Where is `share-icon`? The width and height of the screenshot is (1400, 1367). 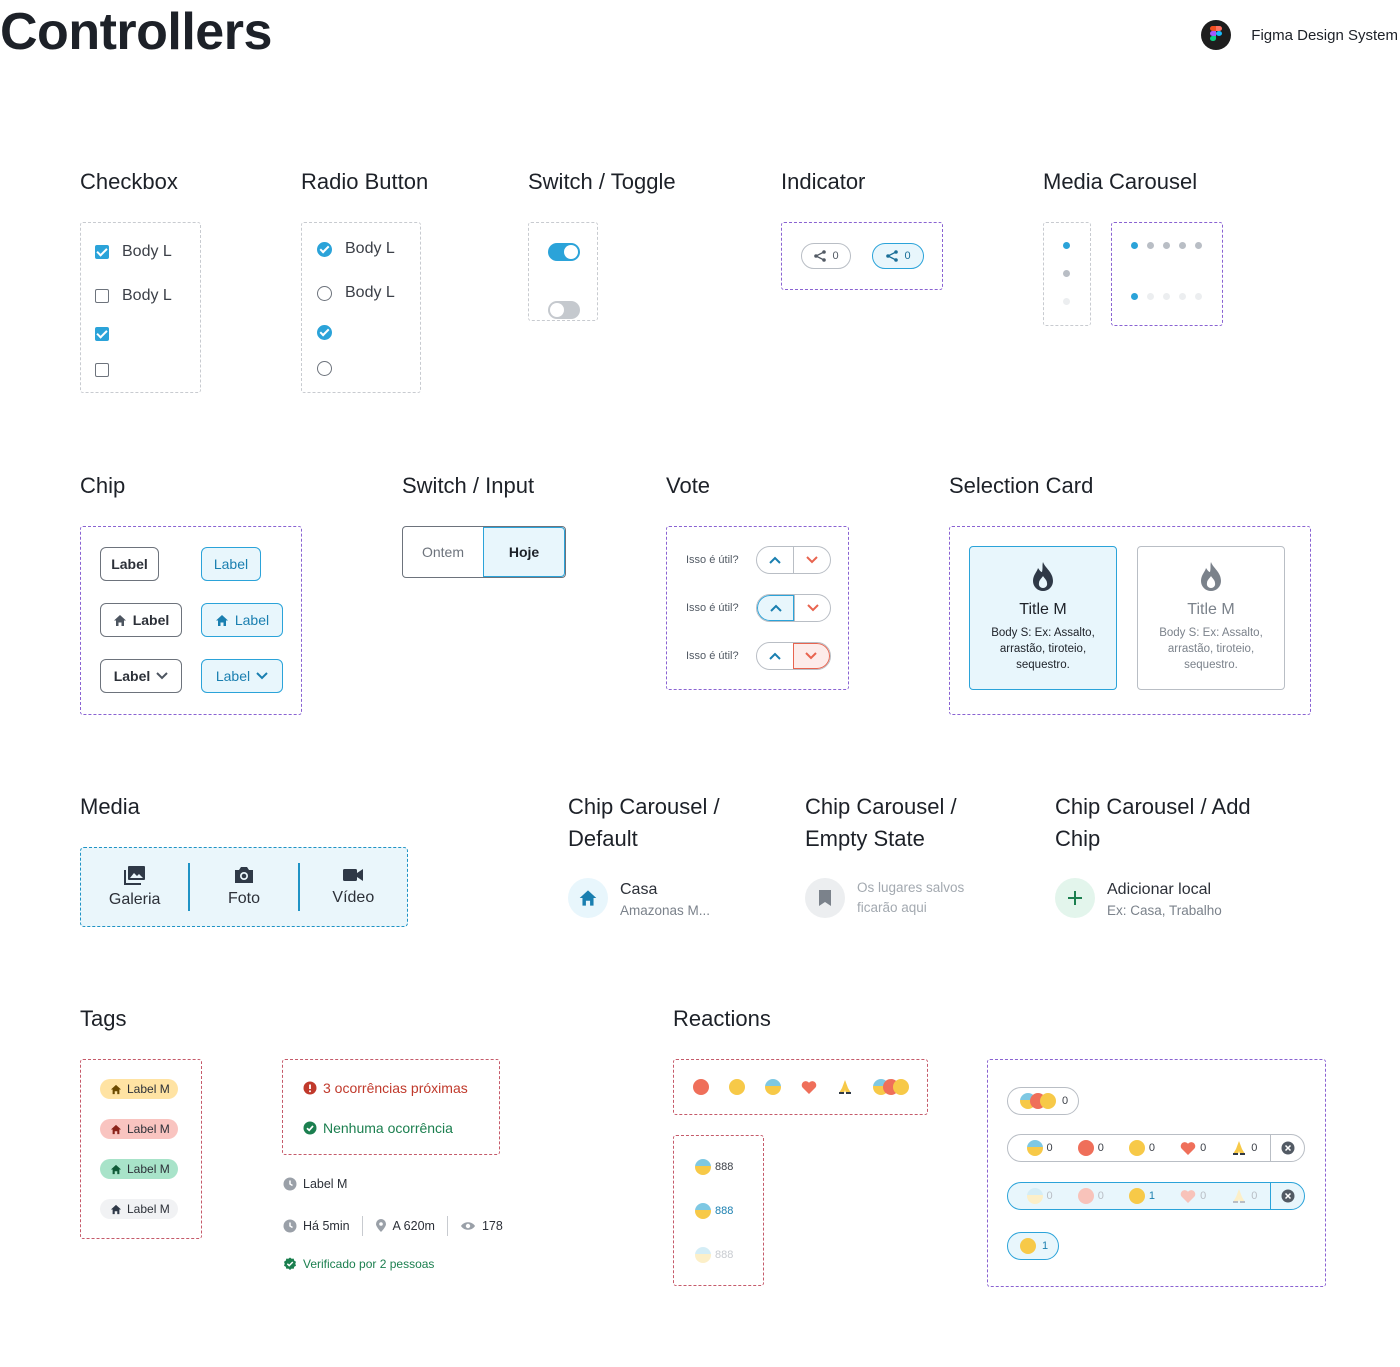
share-icon is located at coordinates (820, 256).